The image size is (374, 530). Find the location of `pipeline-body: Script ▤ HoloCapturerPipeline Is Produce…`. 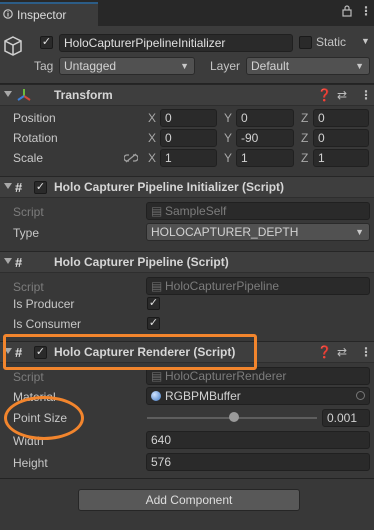

pipeline-body: Script ▤ HoloCapturerPipeline Is Produce… is located at coordinates (187, 304).